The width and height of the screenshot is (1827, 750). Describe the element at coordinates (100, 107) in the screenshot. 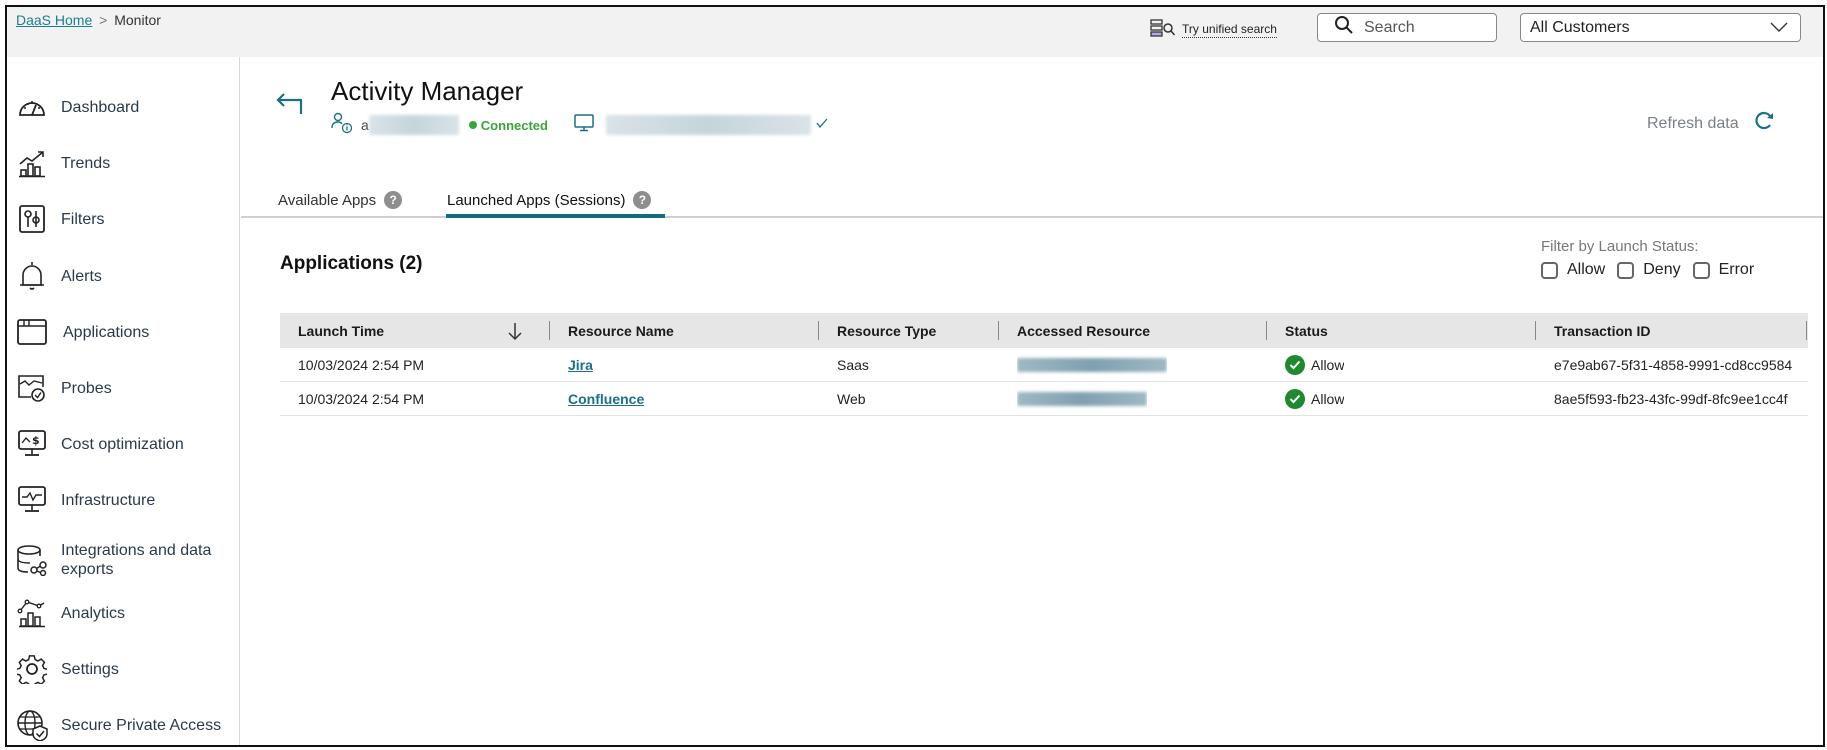

I see `sidebar-item-label: Dashboard` at that location.